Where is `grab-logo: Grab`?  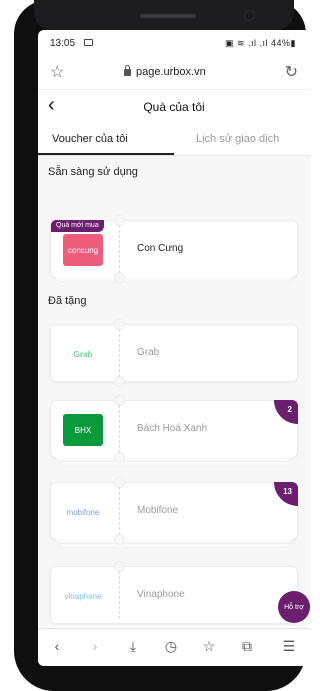
grab-logo: Grab is located at coordinates (83, 354).